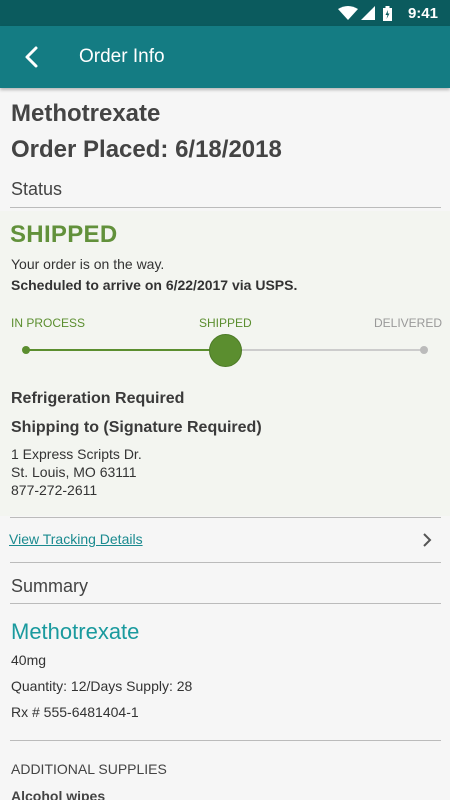  Describe the element at coordinates (37, 189) in the screenshot. I see `status-section-title: Status` at that location.